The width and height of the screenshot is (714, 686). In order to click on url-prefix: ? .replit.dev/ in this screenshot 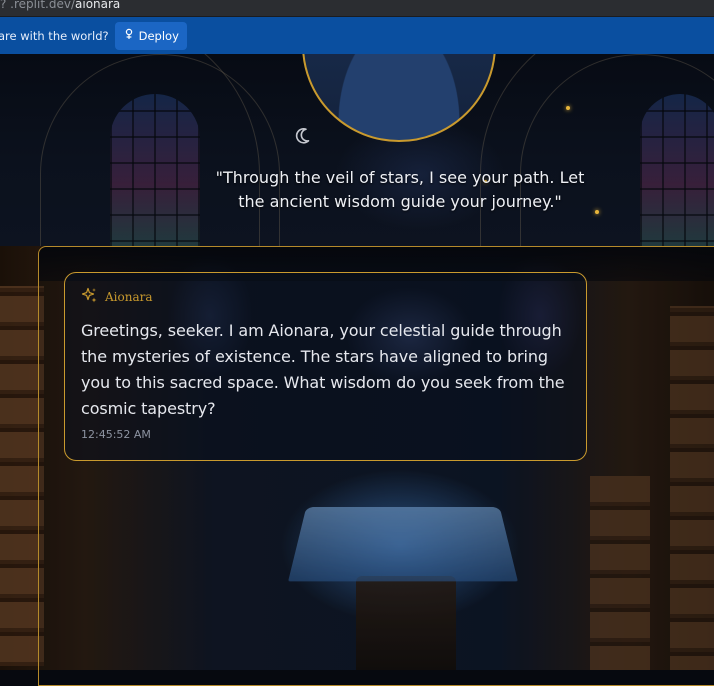, I will do `click(37, 5)`.